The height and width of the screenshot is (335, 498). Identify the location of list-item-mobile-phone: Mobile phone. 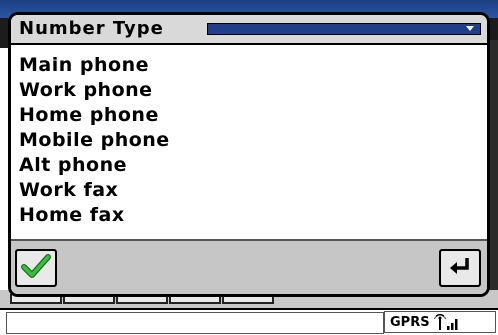
(94, 140).